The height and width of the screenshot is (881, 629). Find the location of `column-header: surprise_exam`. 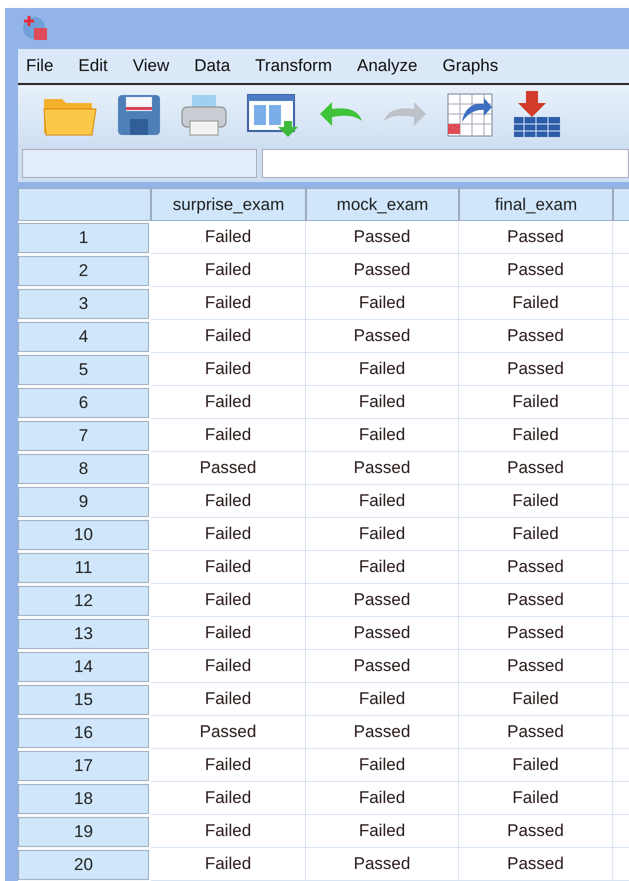

column-header: surprise_exam is located at coordinates (228, 204).